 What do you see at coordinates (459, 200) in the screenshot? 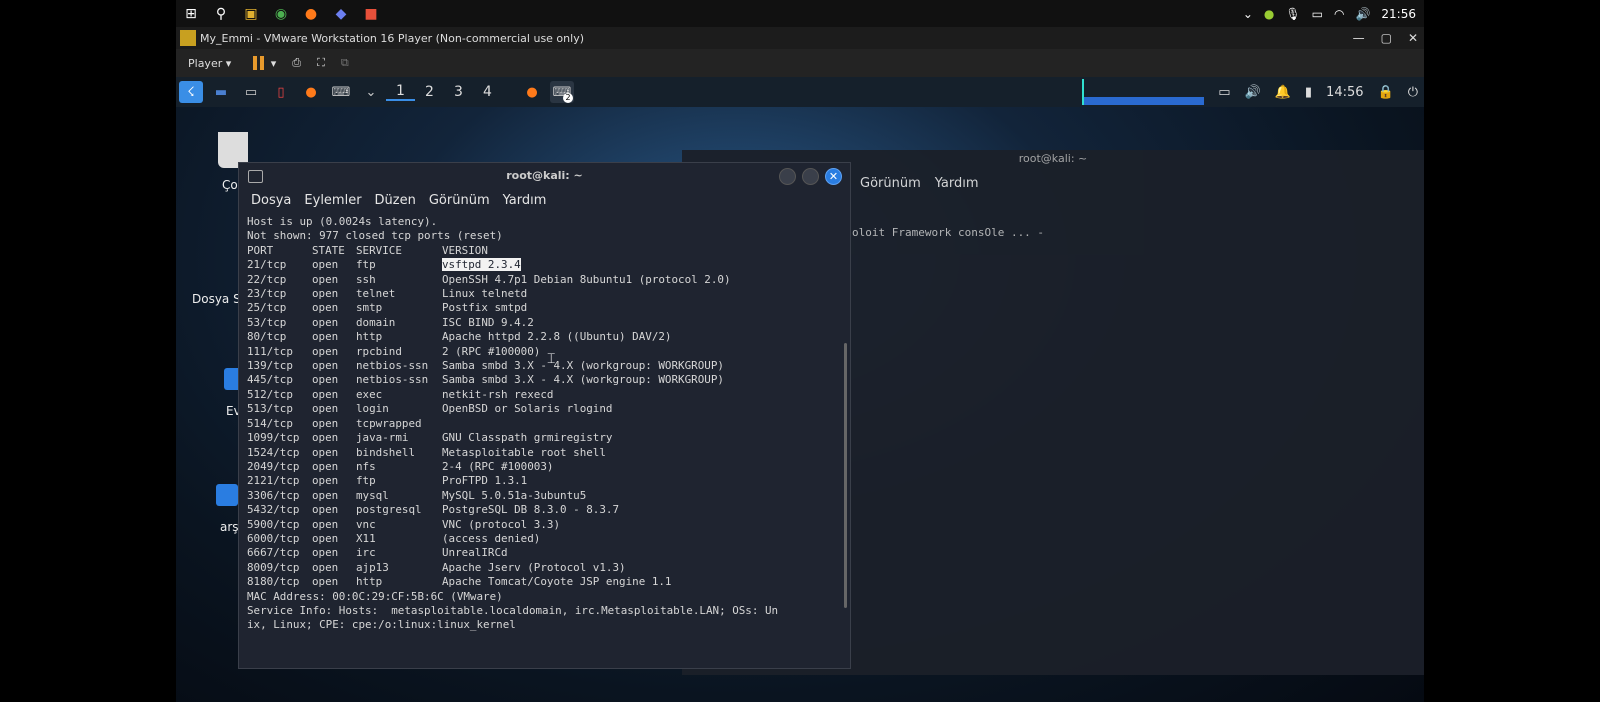
I see `menu-view: Görünüm` at bounding box center [459, 200].